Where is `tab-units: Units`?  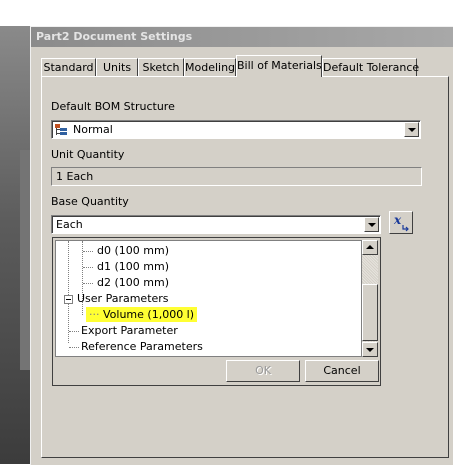
tab-units: Units is located at coordinates (117, 67).